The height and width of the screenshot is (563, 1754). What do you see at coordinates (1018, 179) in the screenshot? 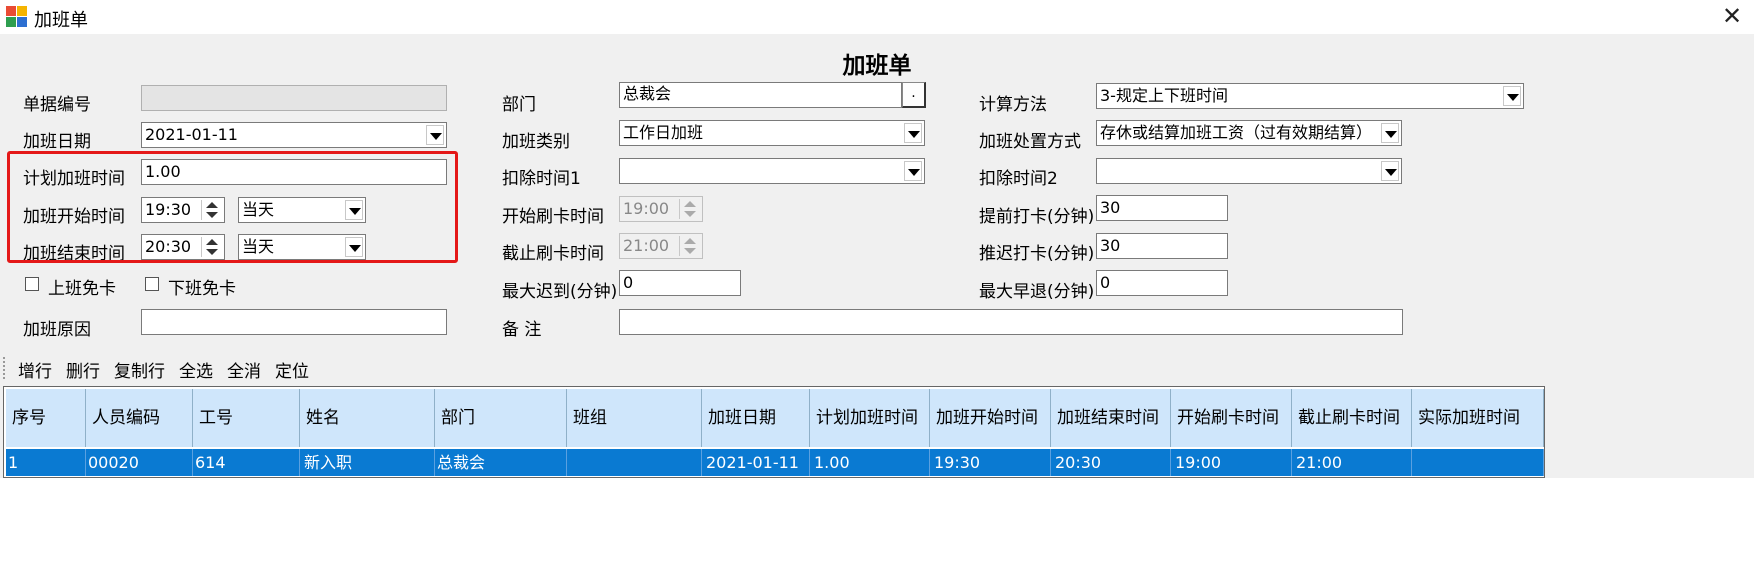
I see `deduct2-label: 扣除时间2` at bounding box center [1018, 179].